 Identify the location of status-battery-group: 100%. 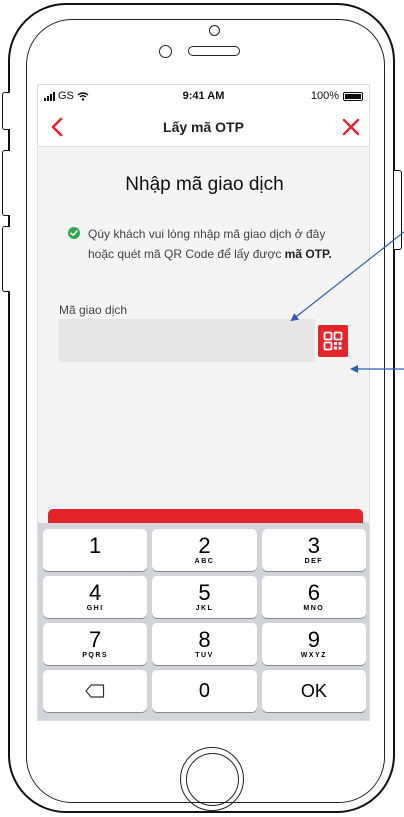
(337, 96).